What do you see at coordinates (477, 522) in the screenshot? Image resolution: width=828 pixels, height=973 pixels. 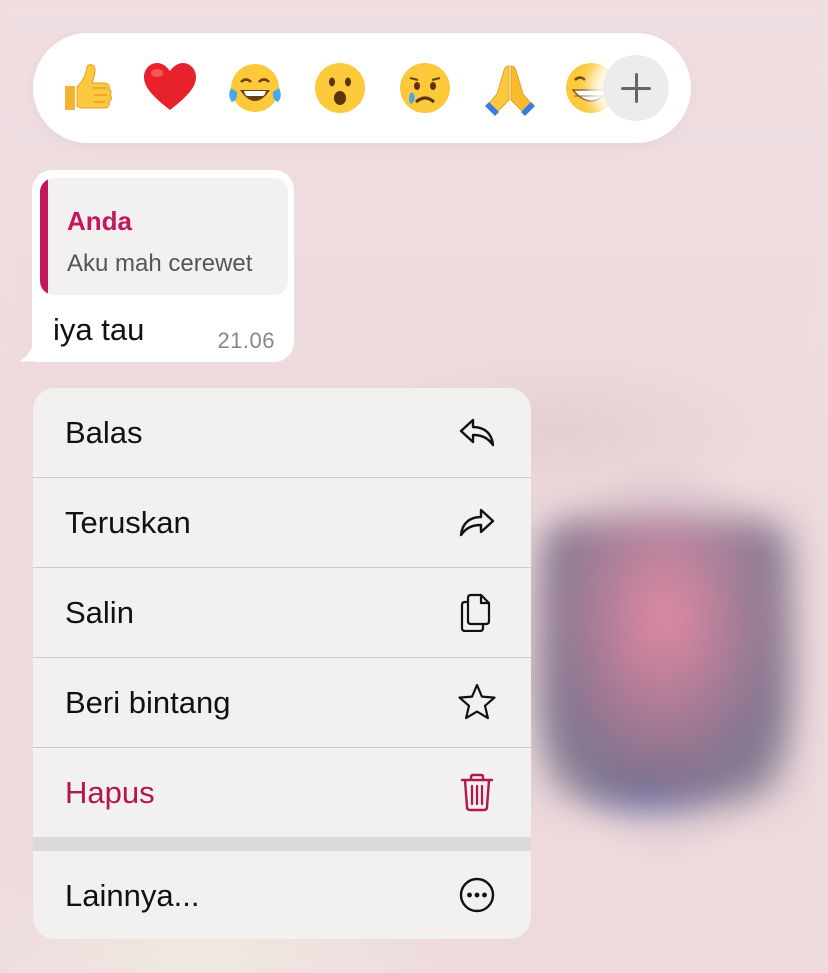 I see `forward-icon` at bounding box center [477, 522].